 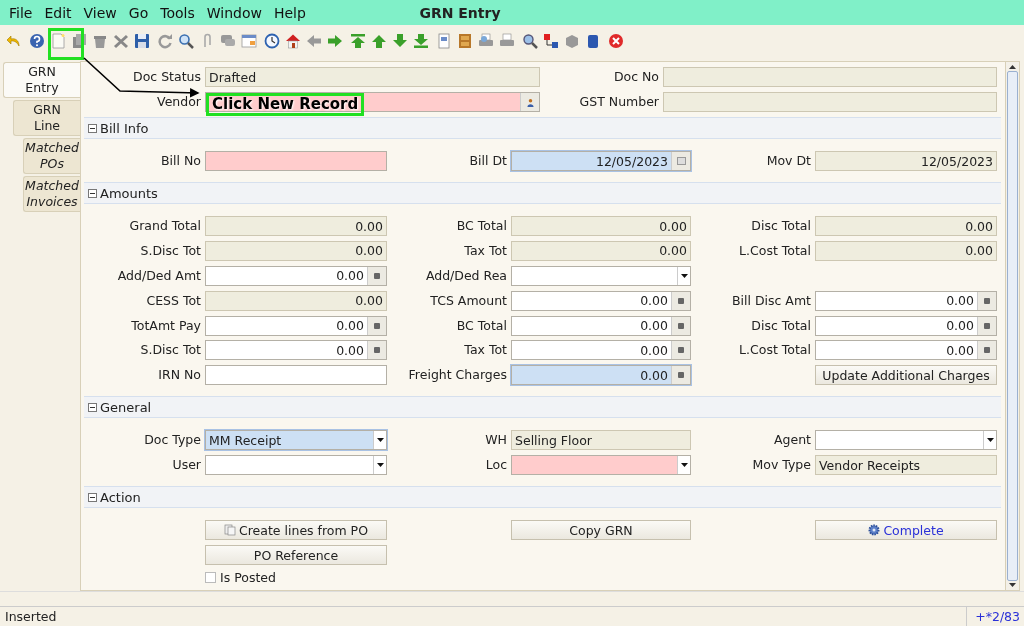 What do you see at coordinates (314, 41) in the screenshot?
I see `back-icon` at bounding box center [314, 41].